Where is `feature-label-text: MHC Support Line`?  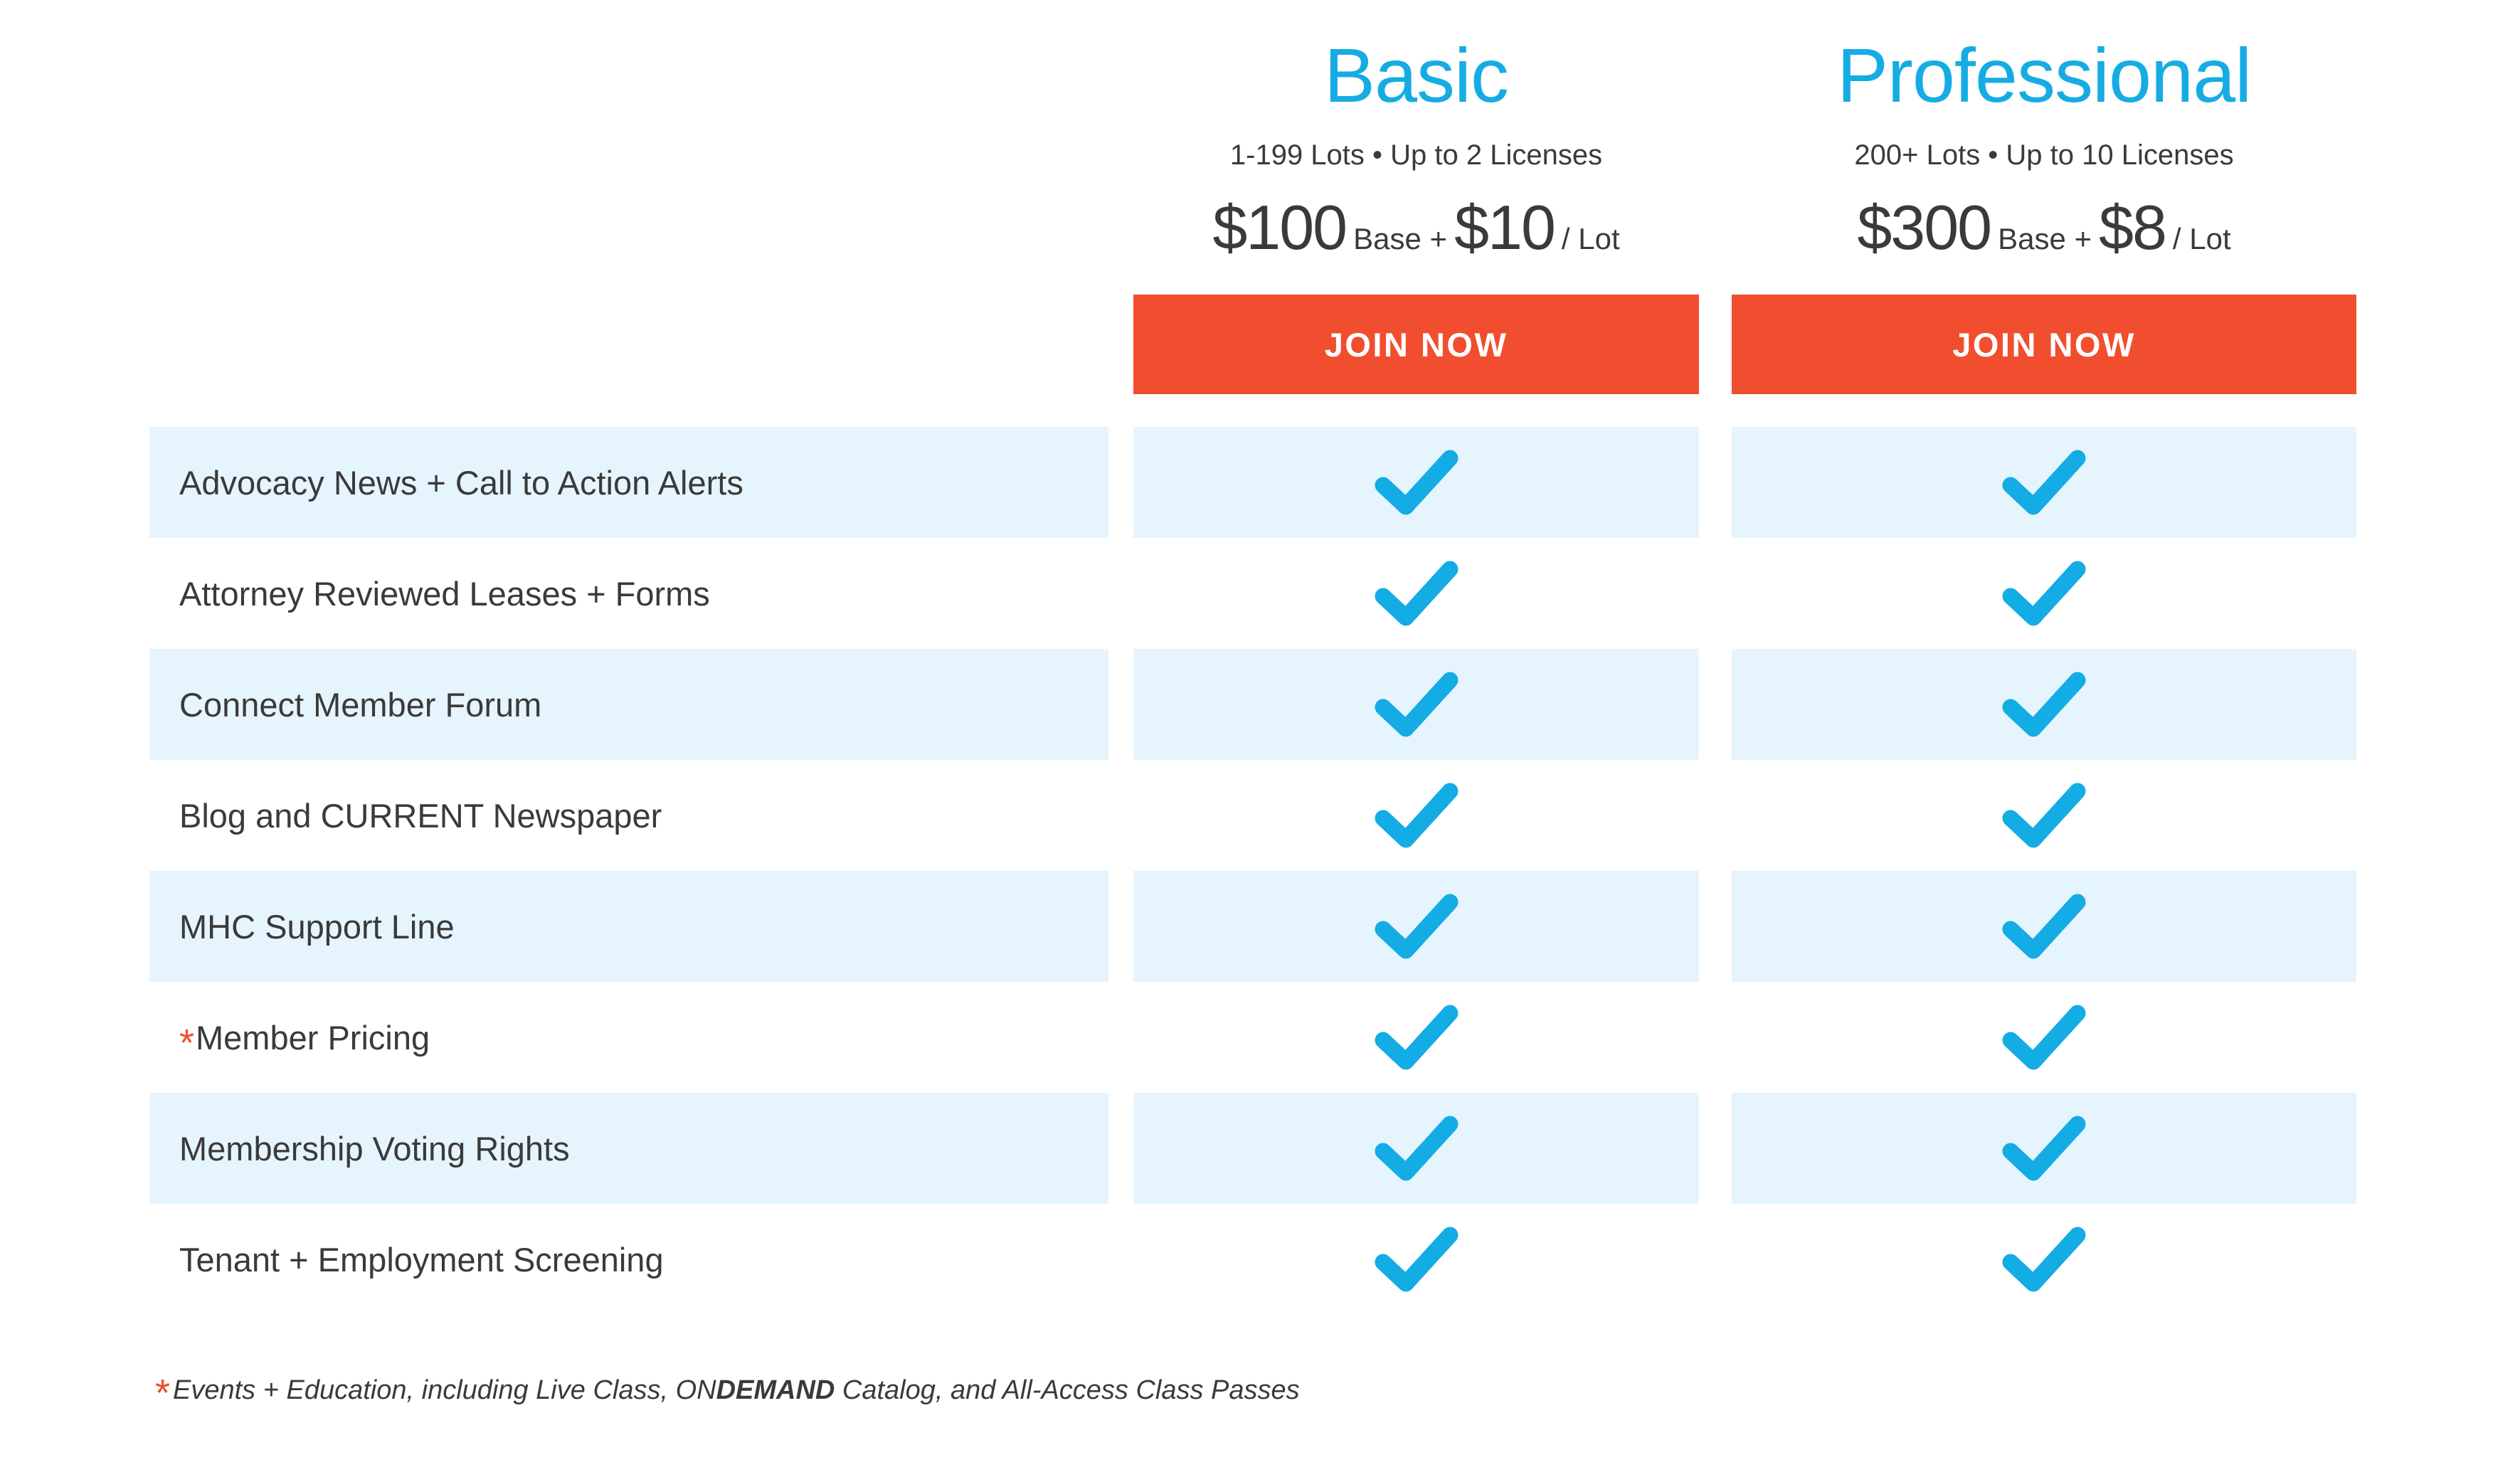
feature-label-text: MHC Support Line is located at coordinates (317, 926).